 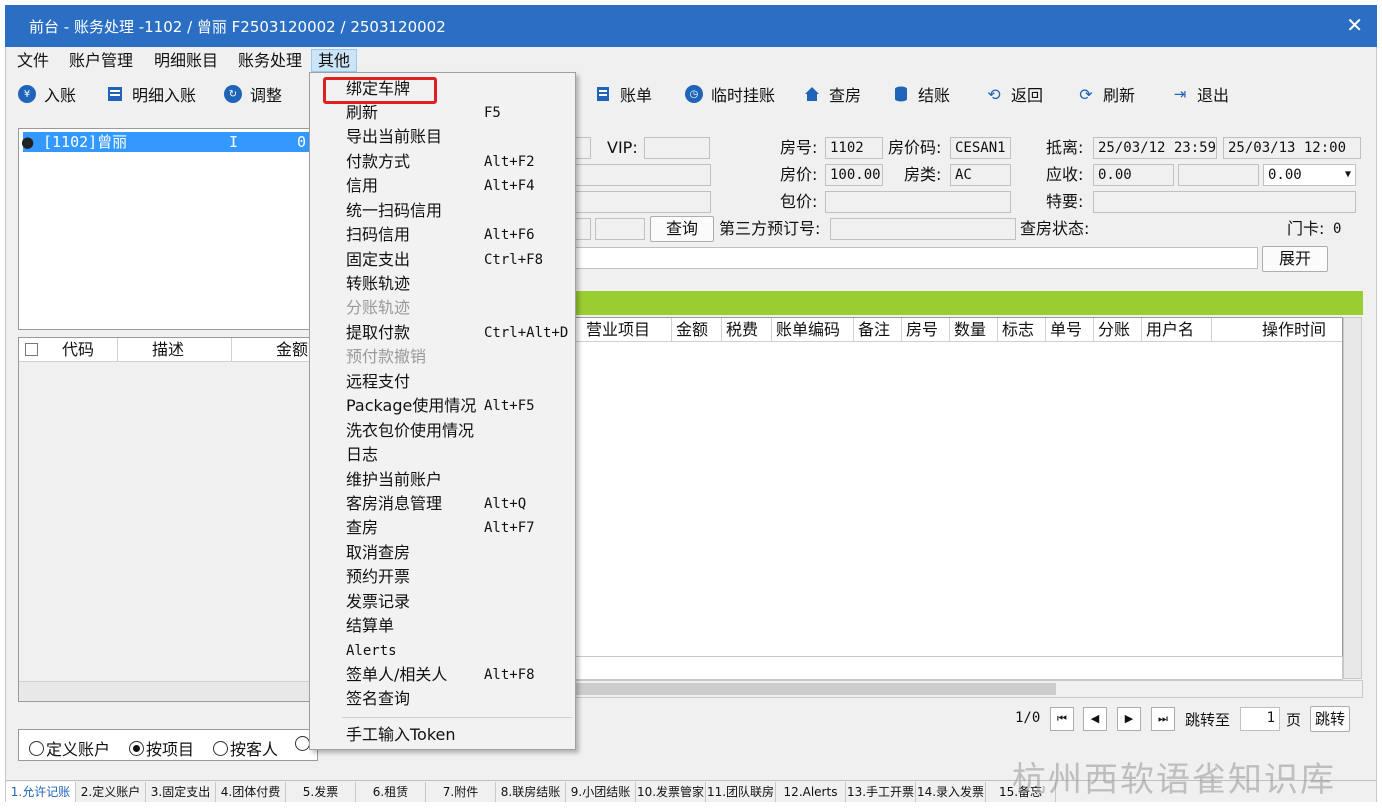 What do you see at coordinates (1022, 330) in the screenshot?
I see `col-flag: 标志` at bounding box center [1022, 330].